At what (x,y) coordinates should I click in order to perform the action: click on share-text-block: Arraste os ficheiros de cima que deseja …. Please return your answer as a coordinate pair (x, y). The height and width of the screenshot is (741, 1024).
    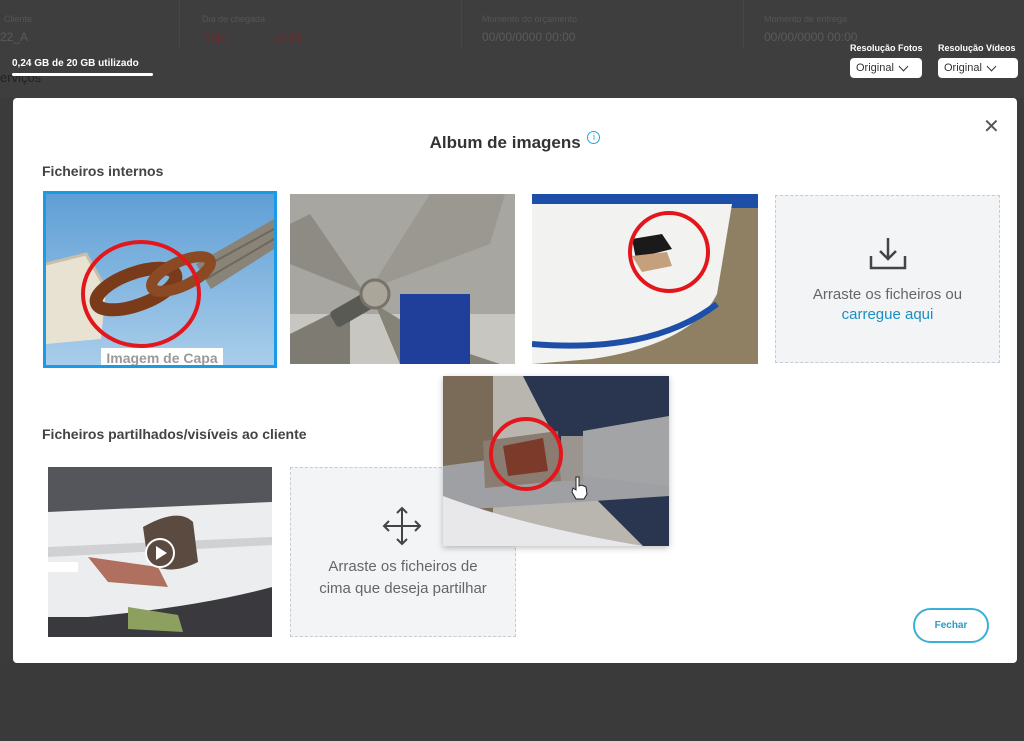
    Looking at the image, I should click on (403, 578).